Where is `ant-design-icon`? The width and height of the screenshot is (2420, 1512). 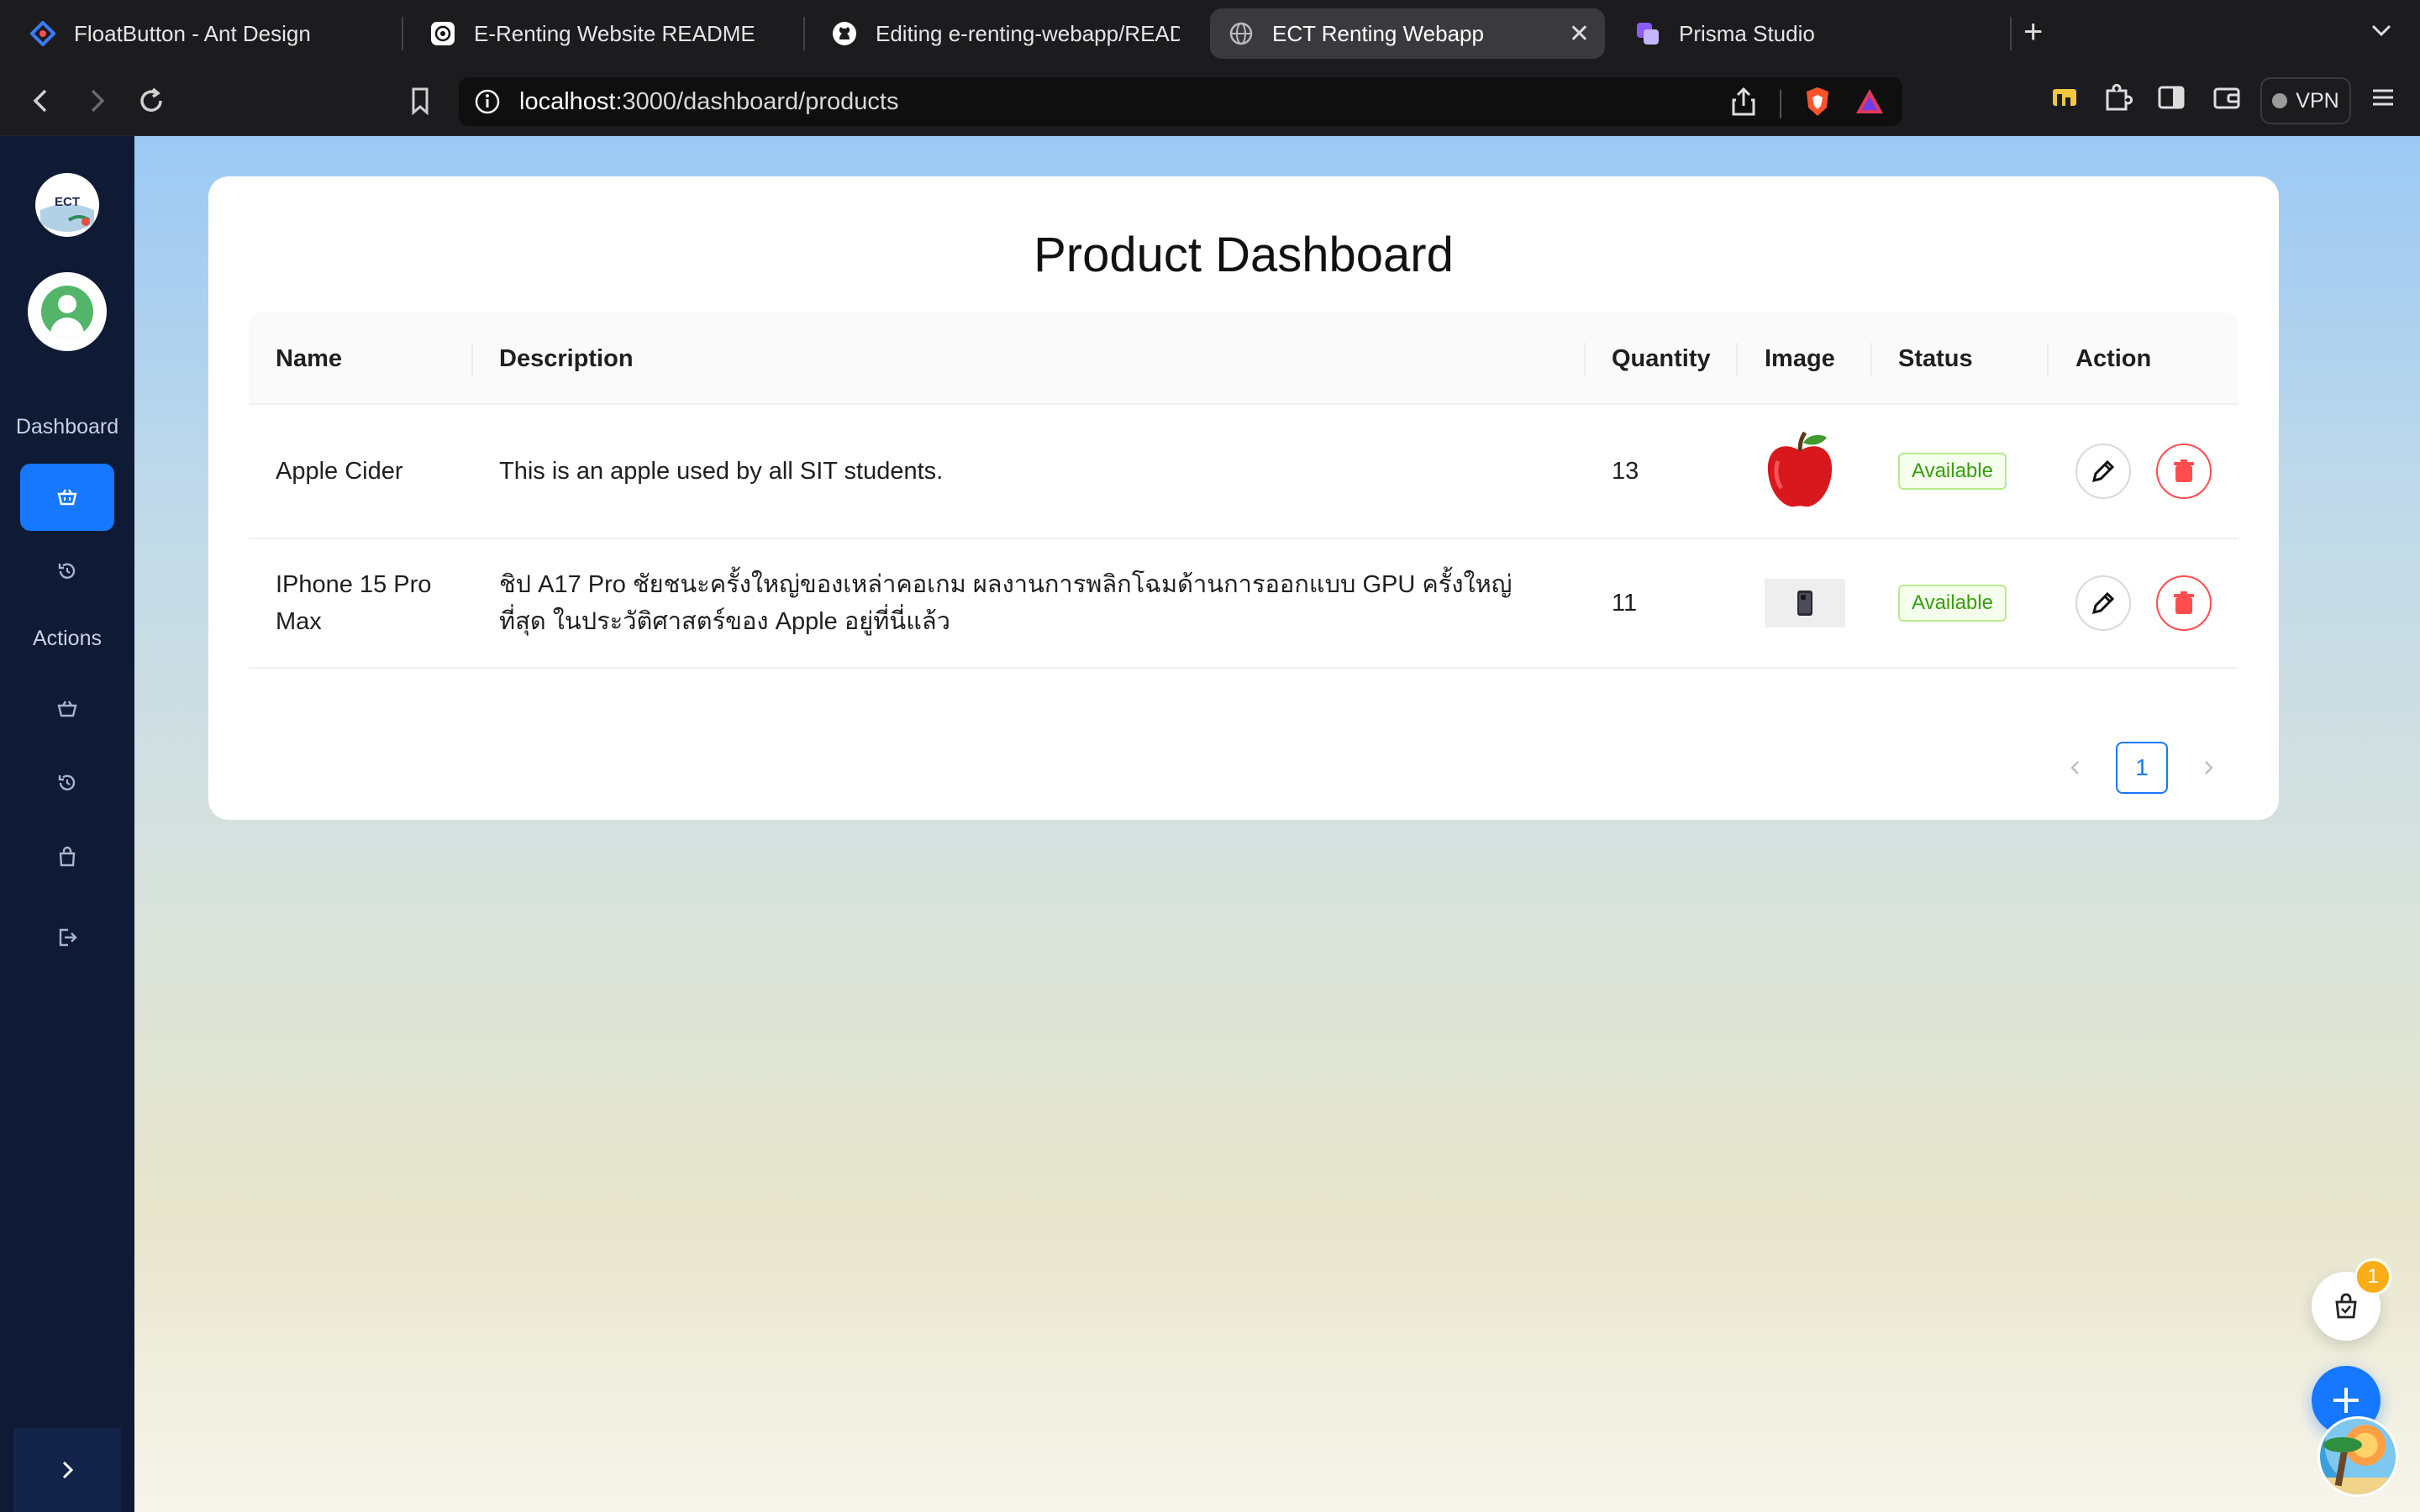 ant-design-icon is located at coordinates (42, 33).